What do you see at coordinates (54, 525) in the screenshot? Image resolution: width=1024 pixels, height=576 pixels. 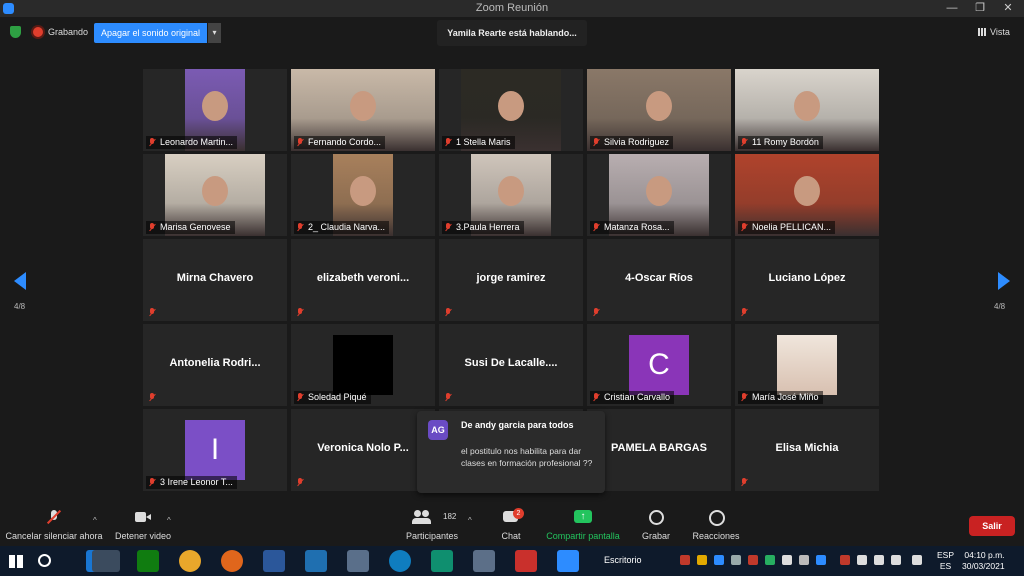 I see `unmute-button: Cancelar silenciar ahora` at bounding box center [54, 525].